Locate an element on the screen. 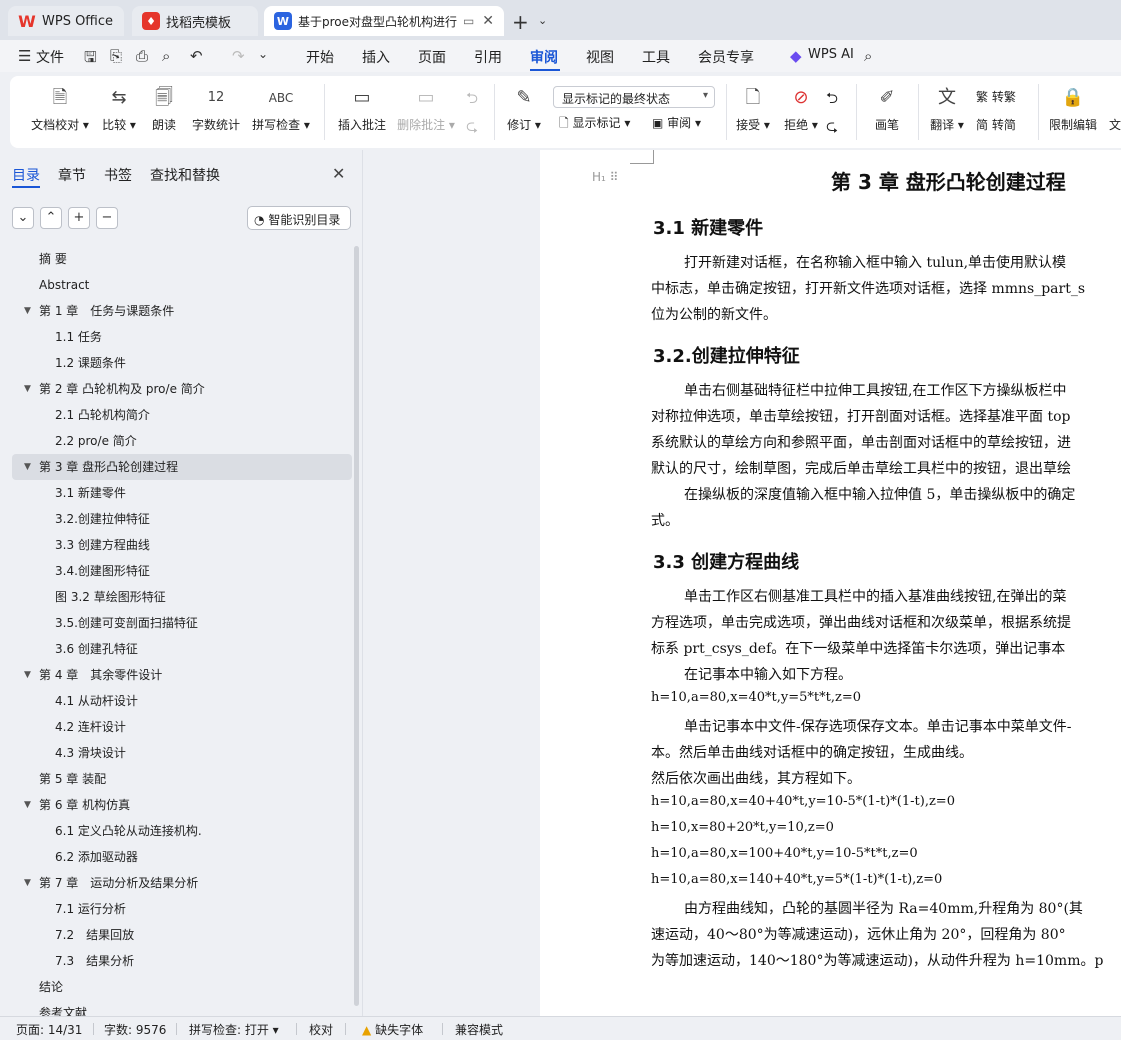 This screenshot has height=1040, width=1121. toc-item: 1.1 任务 is located at coordinates (182, 337).